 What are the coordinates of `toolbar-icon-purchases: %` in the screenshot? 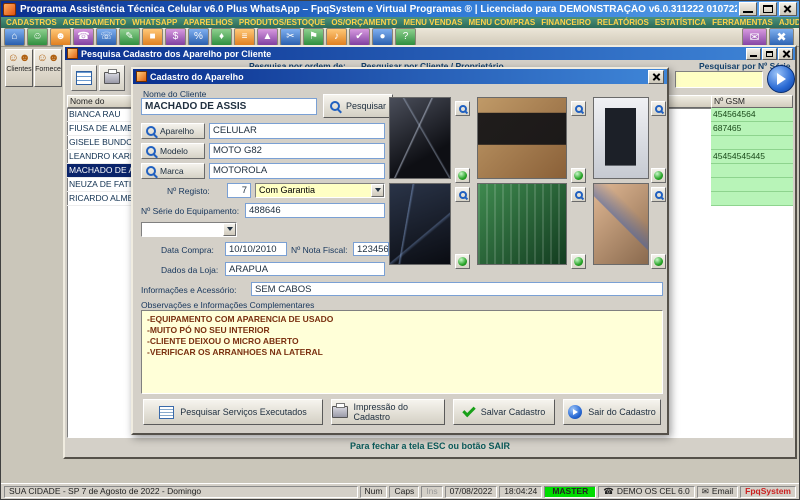 It's located at (198, 37).